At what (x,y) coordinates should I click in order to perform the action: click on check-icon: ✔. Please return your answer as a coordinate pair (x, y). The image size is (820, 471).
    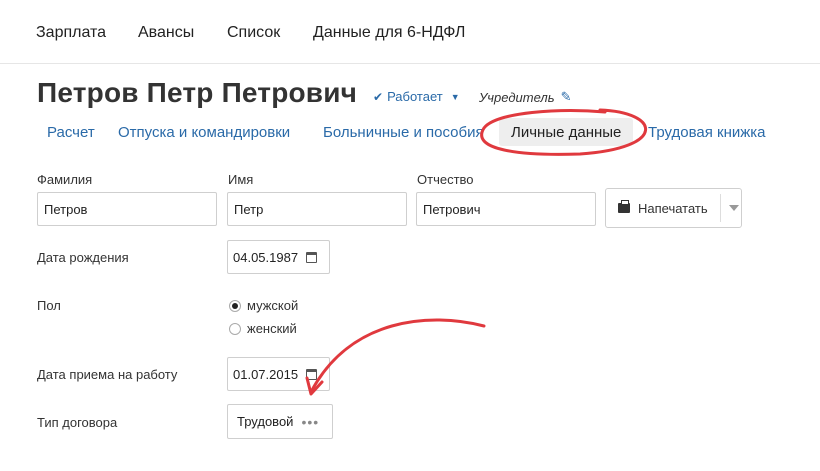
    Looking at the image, I should click on (378, 96).